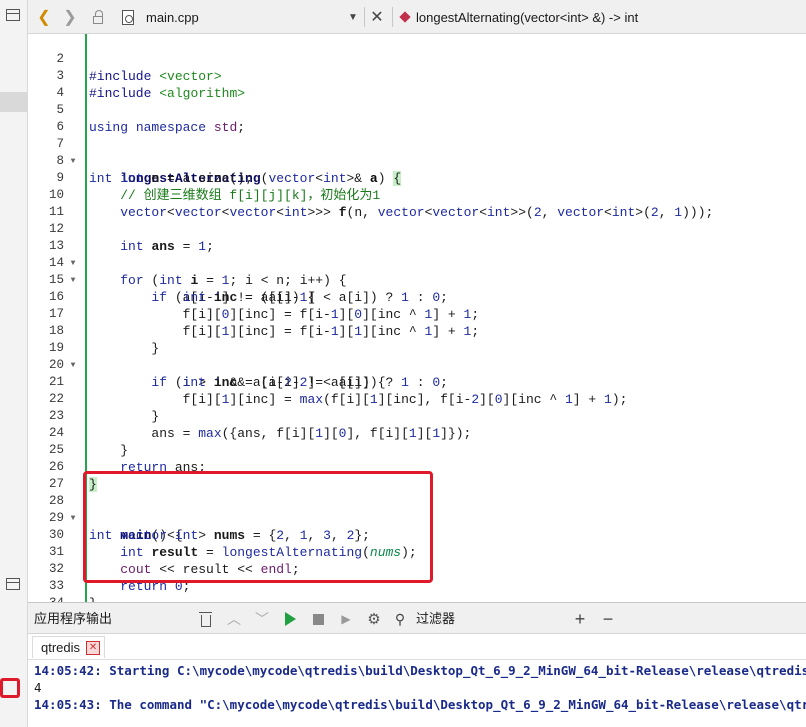  I want to click on stop-icon, so click(318, 619).